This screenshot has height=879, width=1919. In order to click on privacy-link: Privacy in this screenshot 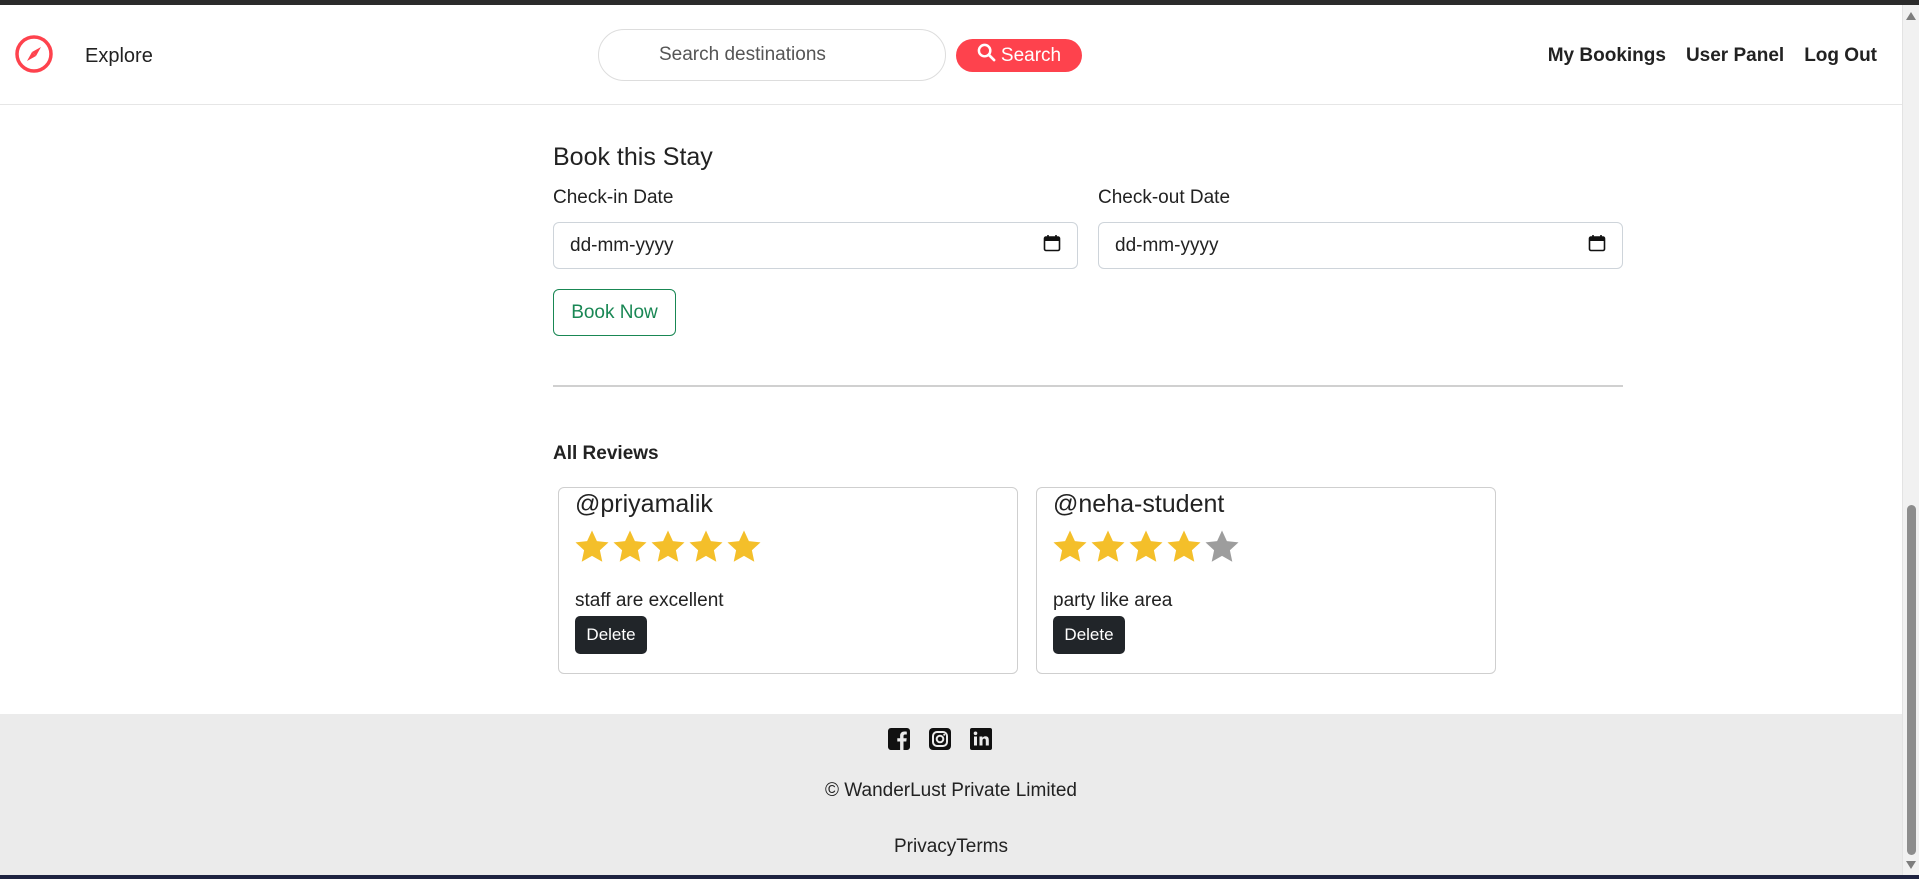, I will do `click(925, 846)`.